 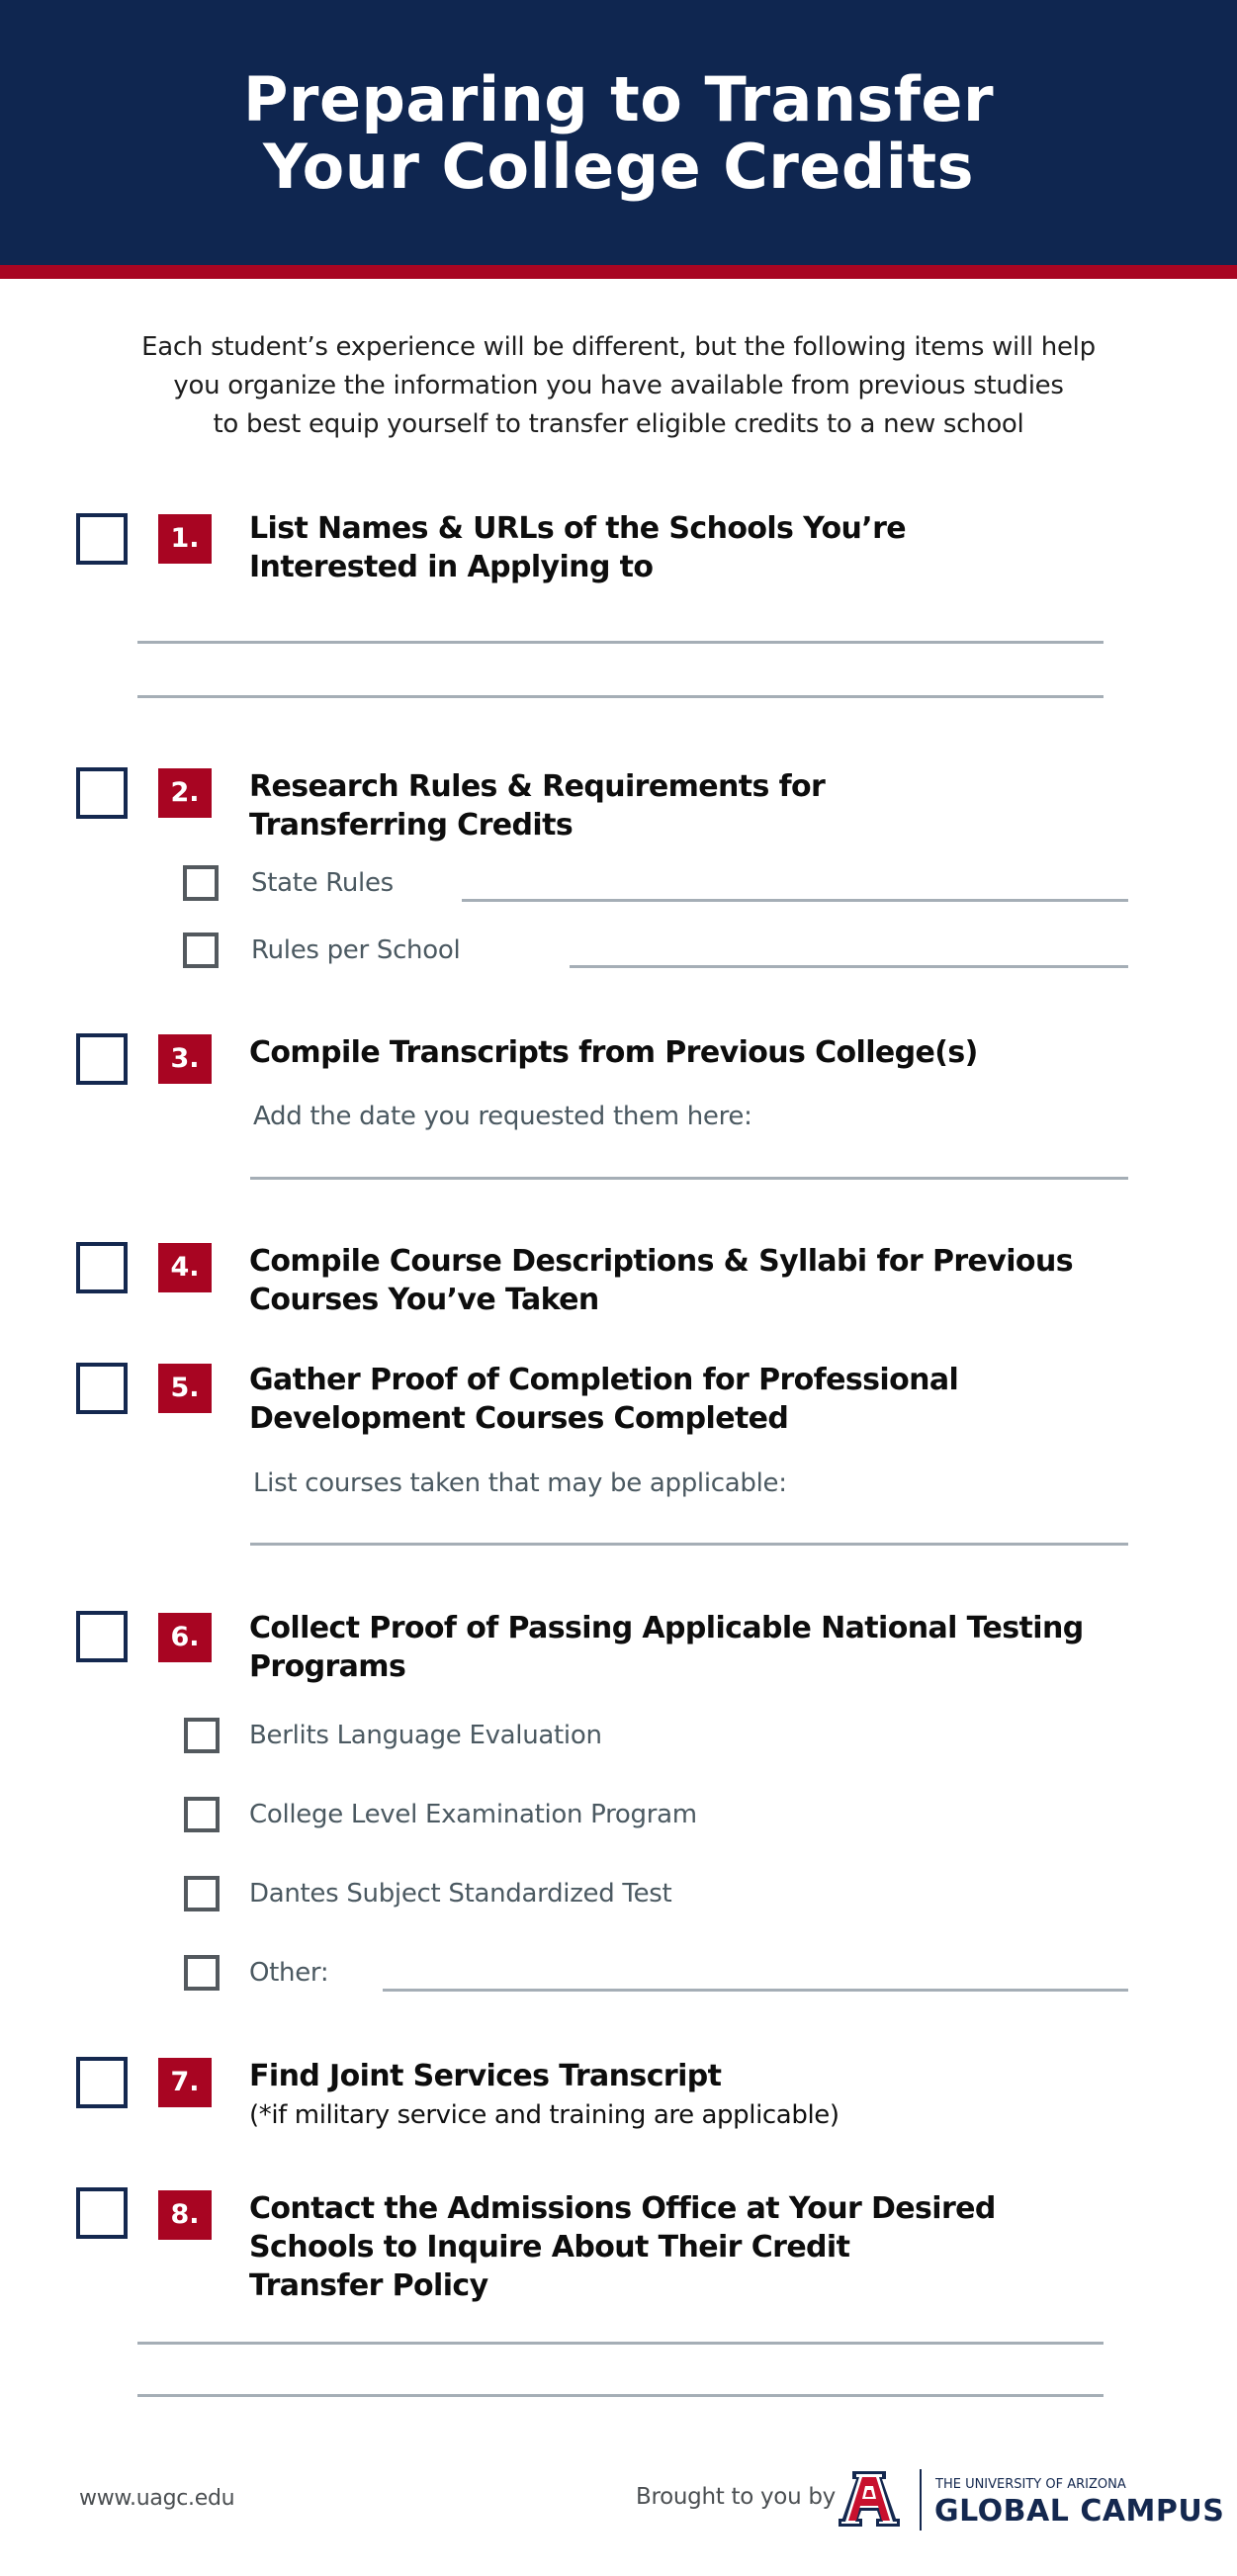 What do you see at coordinates (289, 1973) in the screenshot?
I see `subitem-other-label: Other:` at bounding box center [289, 1973].